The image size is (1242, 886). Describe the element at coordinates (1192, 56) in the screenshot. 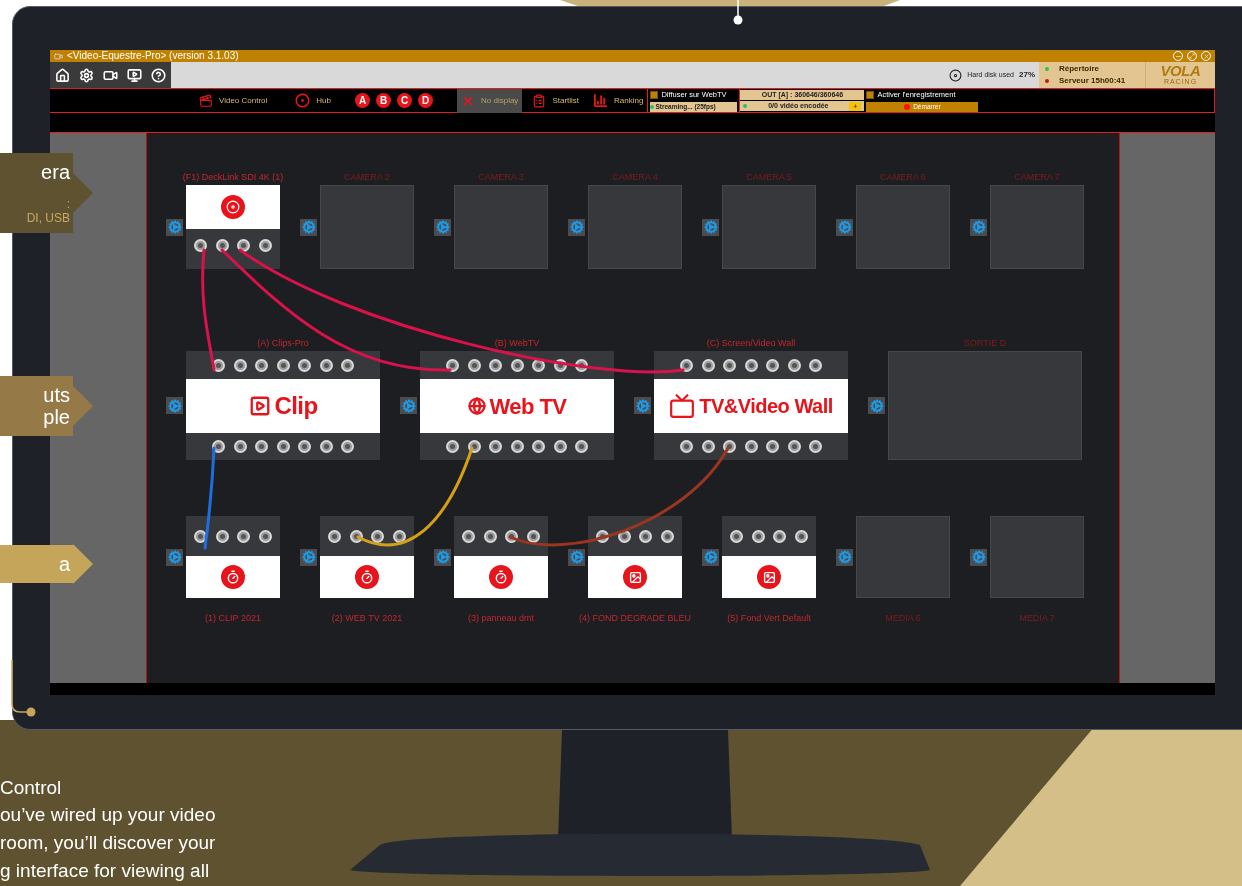

I see `maximize-button` at that location.